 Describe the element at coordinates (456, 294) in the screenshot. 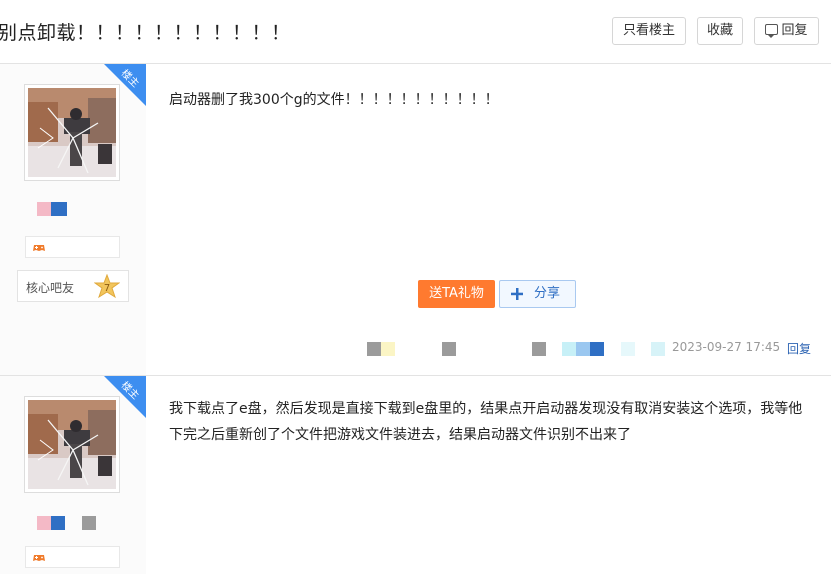

I see `send-gift-button: 送TA礼物` at that location.